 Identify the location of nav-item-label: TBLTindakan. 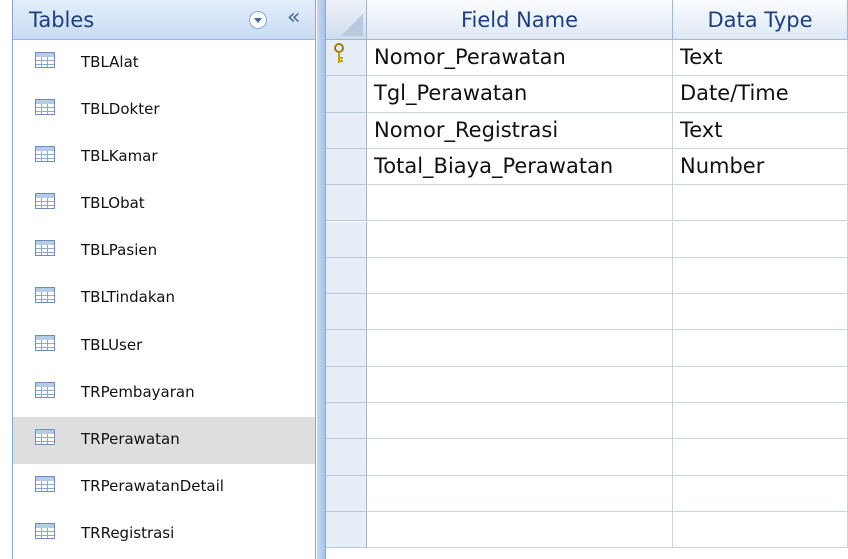
(128, 297).